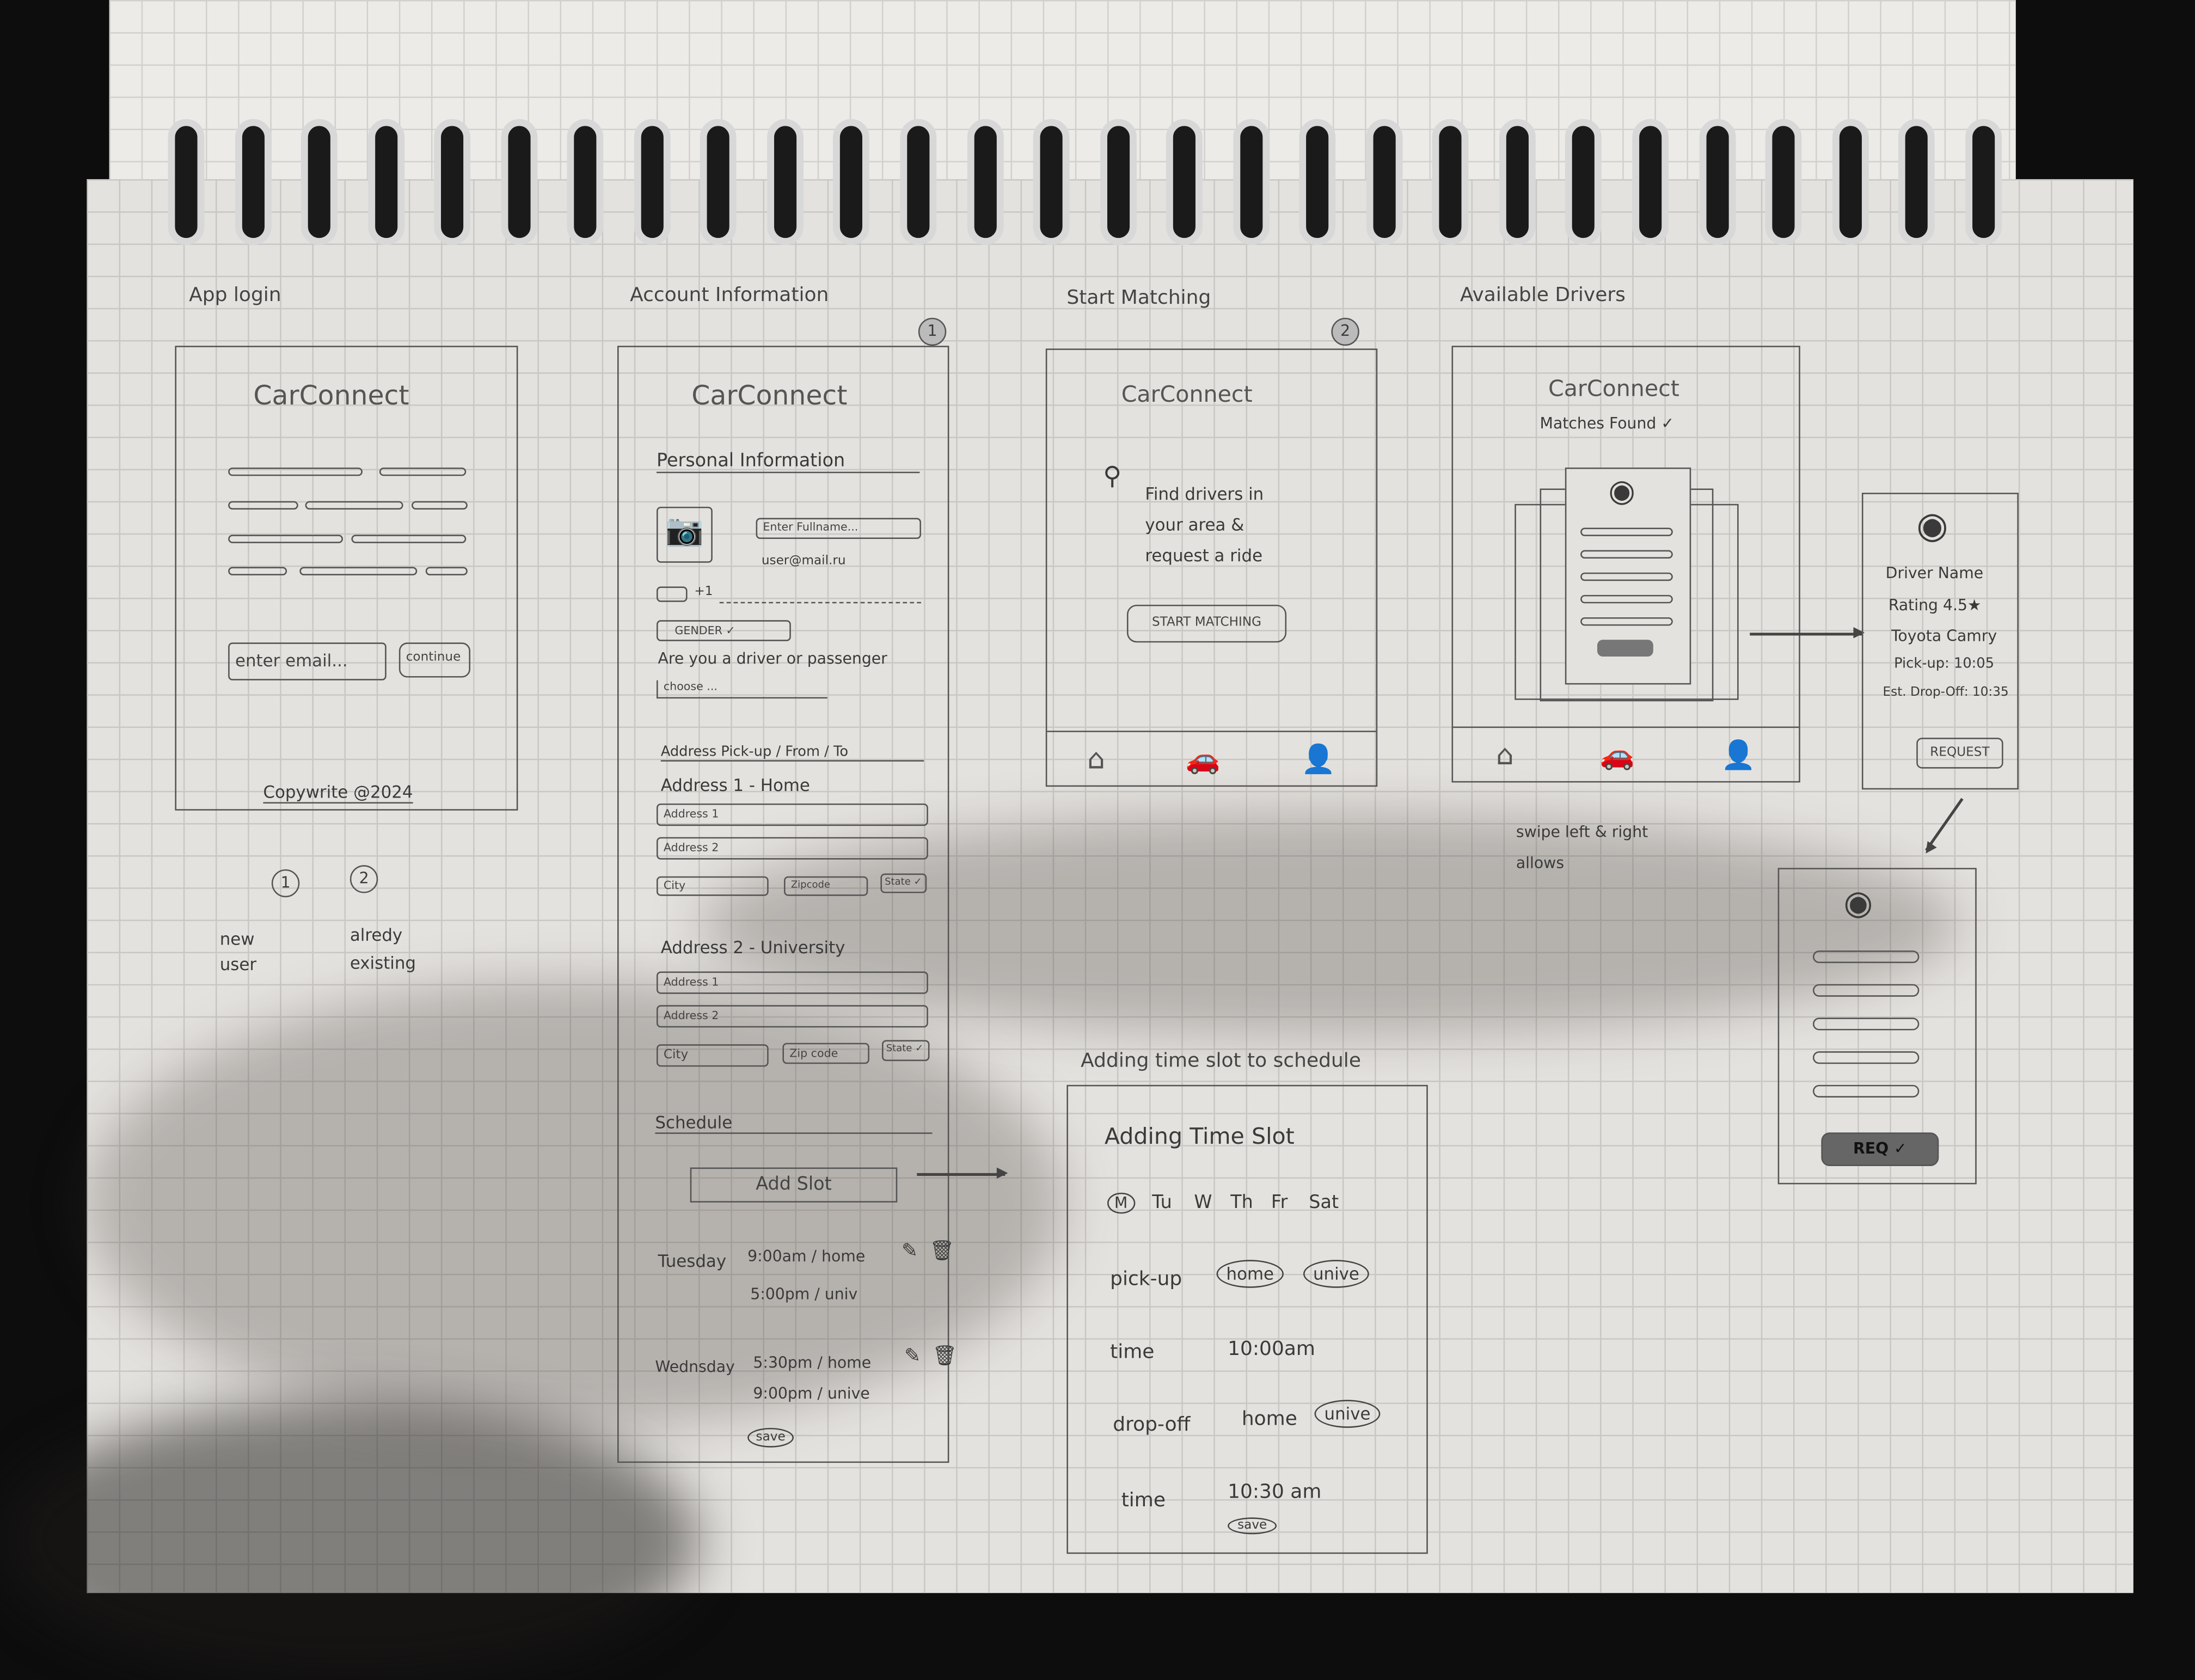 Image resolution: width=2195 pixels, height=1680 pixels. I want to click on address-1-state-select: State ✓, so click(903, 883).